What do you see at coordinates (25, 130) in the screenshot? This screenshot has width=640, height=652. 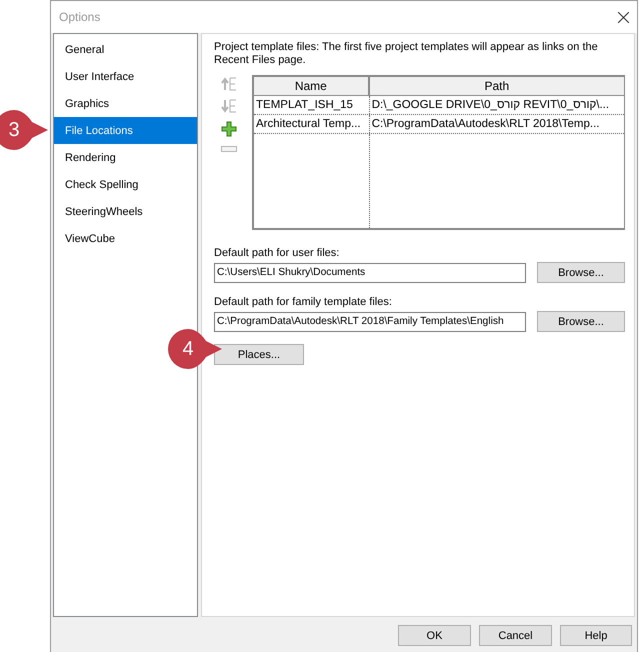 I see `callout-marker: 3` at bounding box center [25, 130].